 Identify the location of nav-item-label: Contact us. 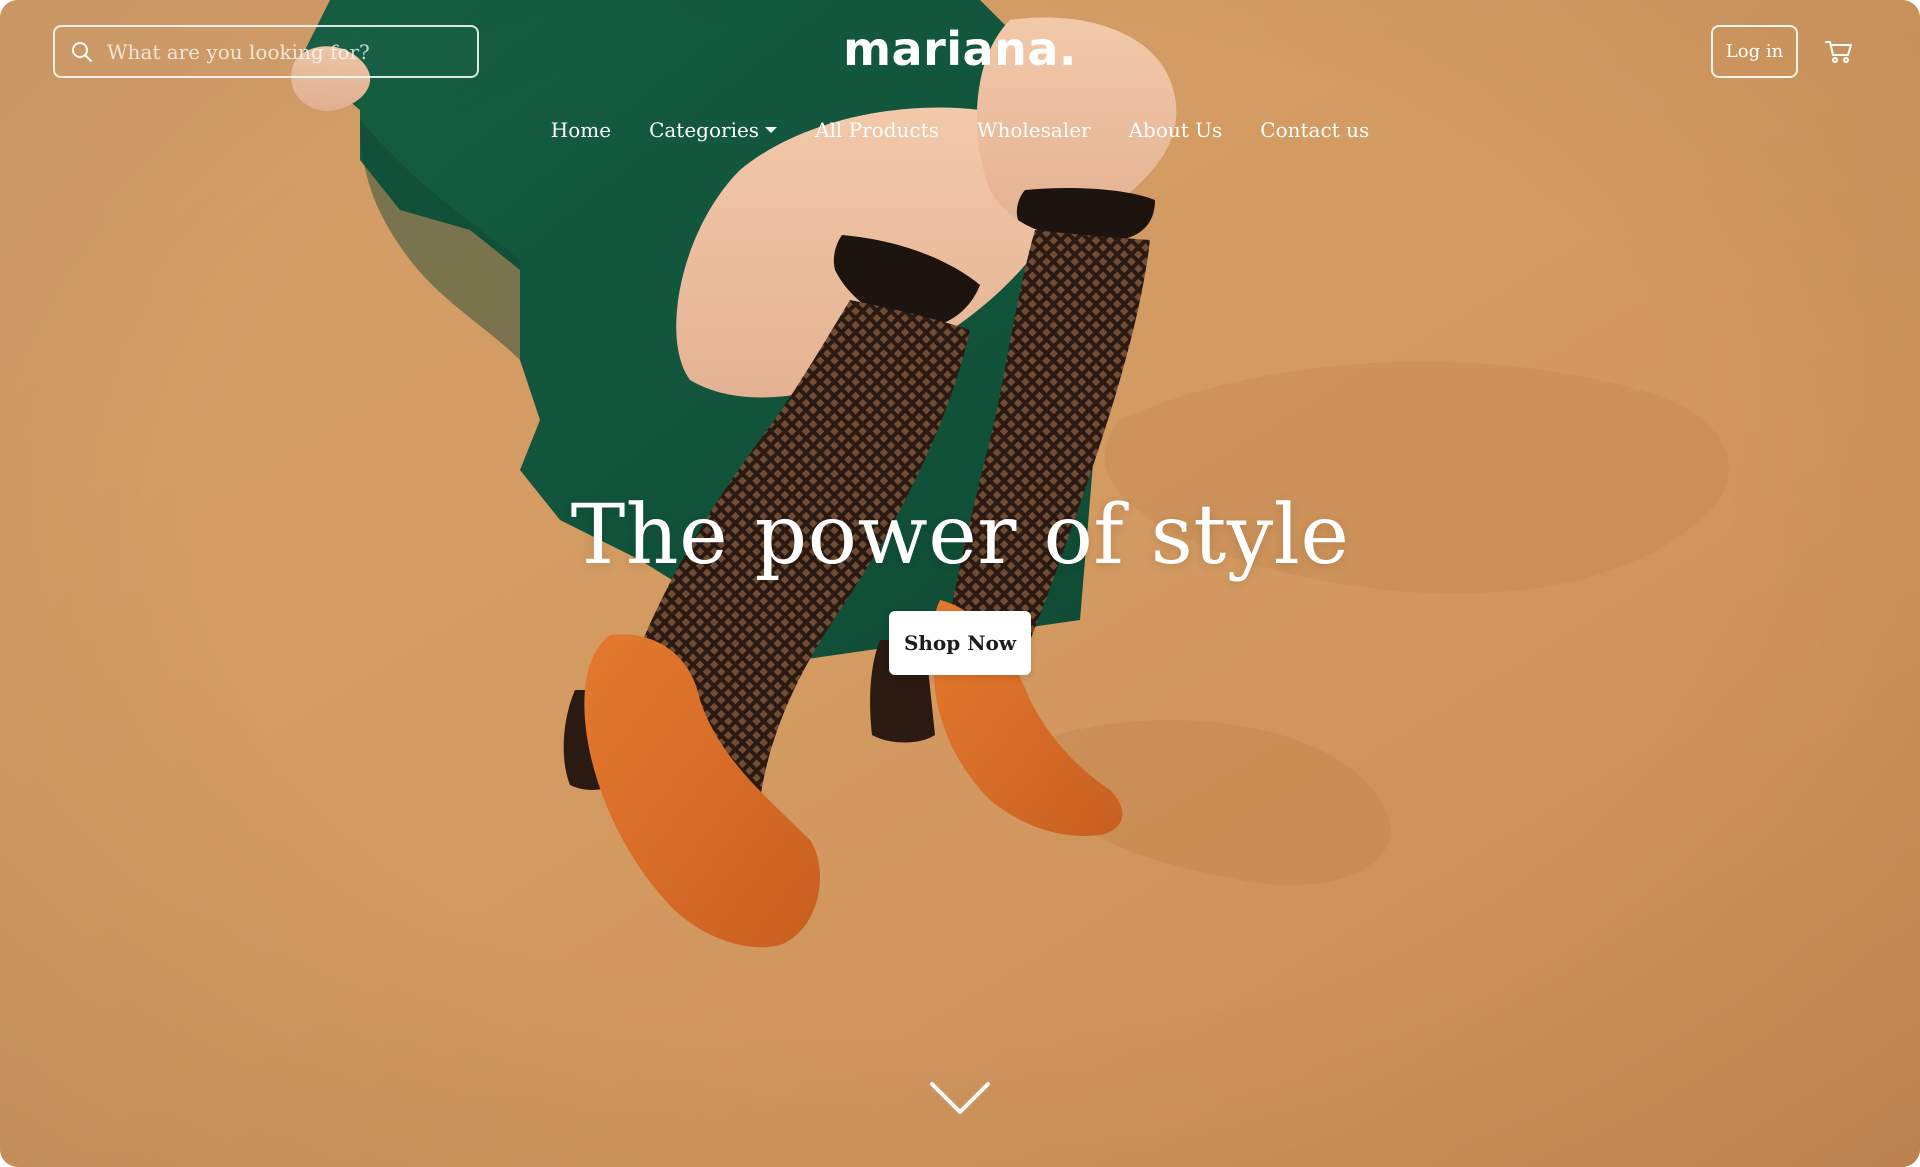
(1315, 130).